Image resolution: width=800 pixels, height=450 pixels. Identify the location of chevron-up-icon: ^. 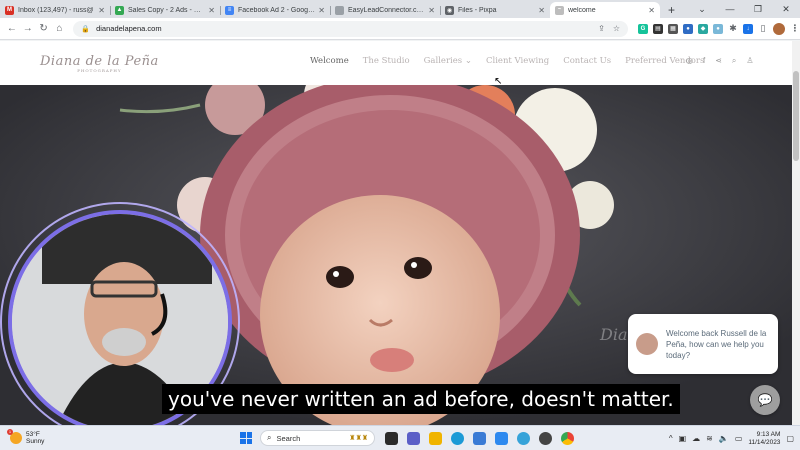
(671, 438).